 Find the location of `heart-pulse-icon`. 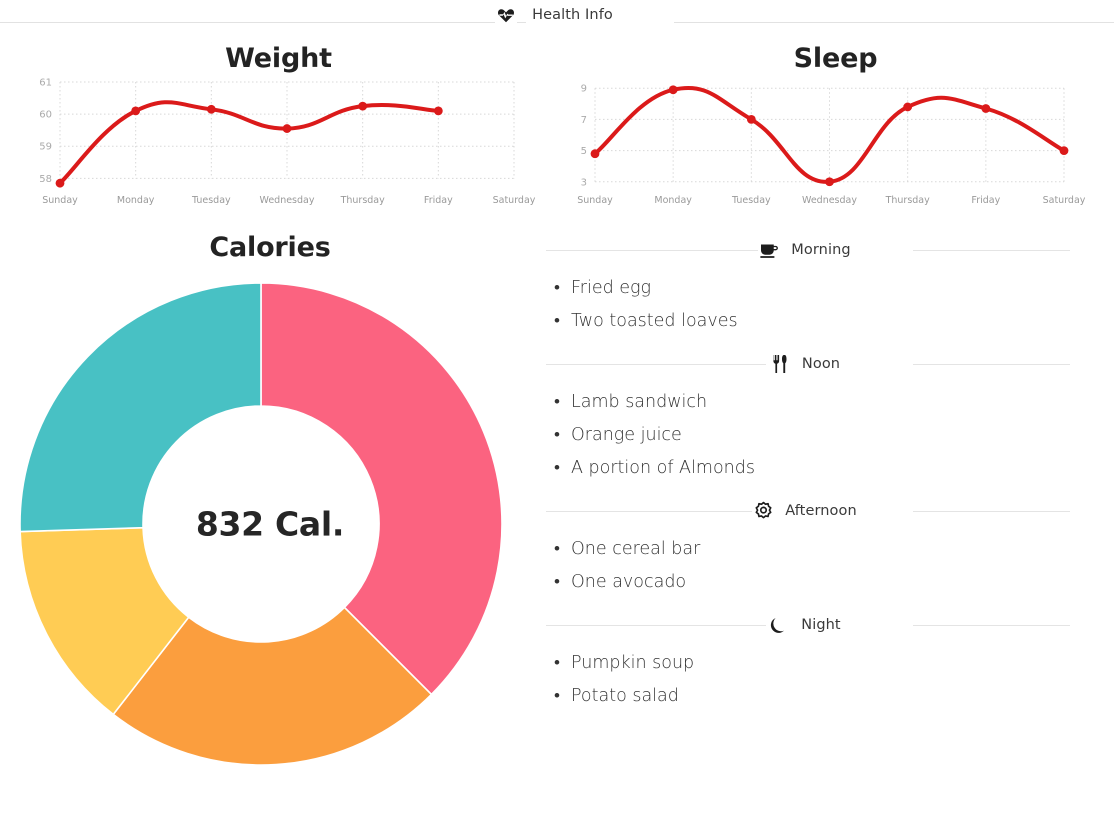

heart-pulse-icon is located at coordinates (506, 14).